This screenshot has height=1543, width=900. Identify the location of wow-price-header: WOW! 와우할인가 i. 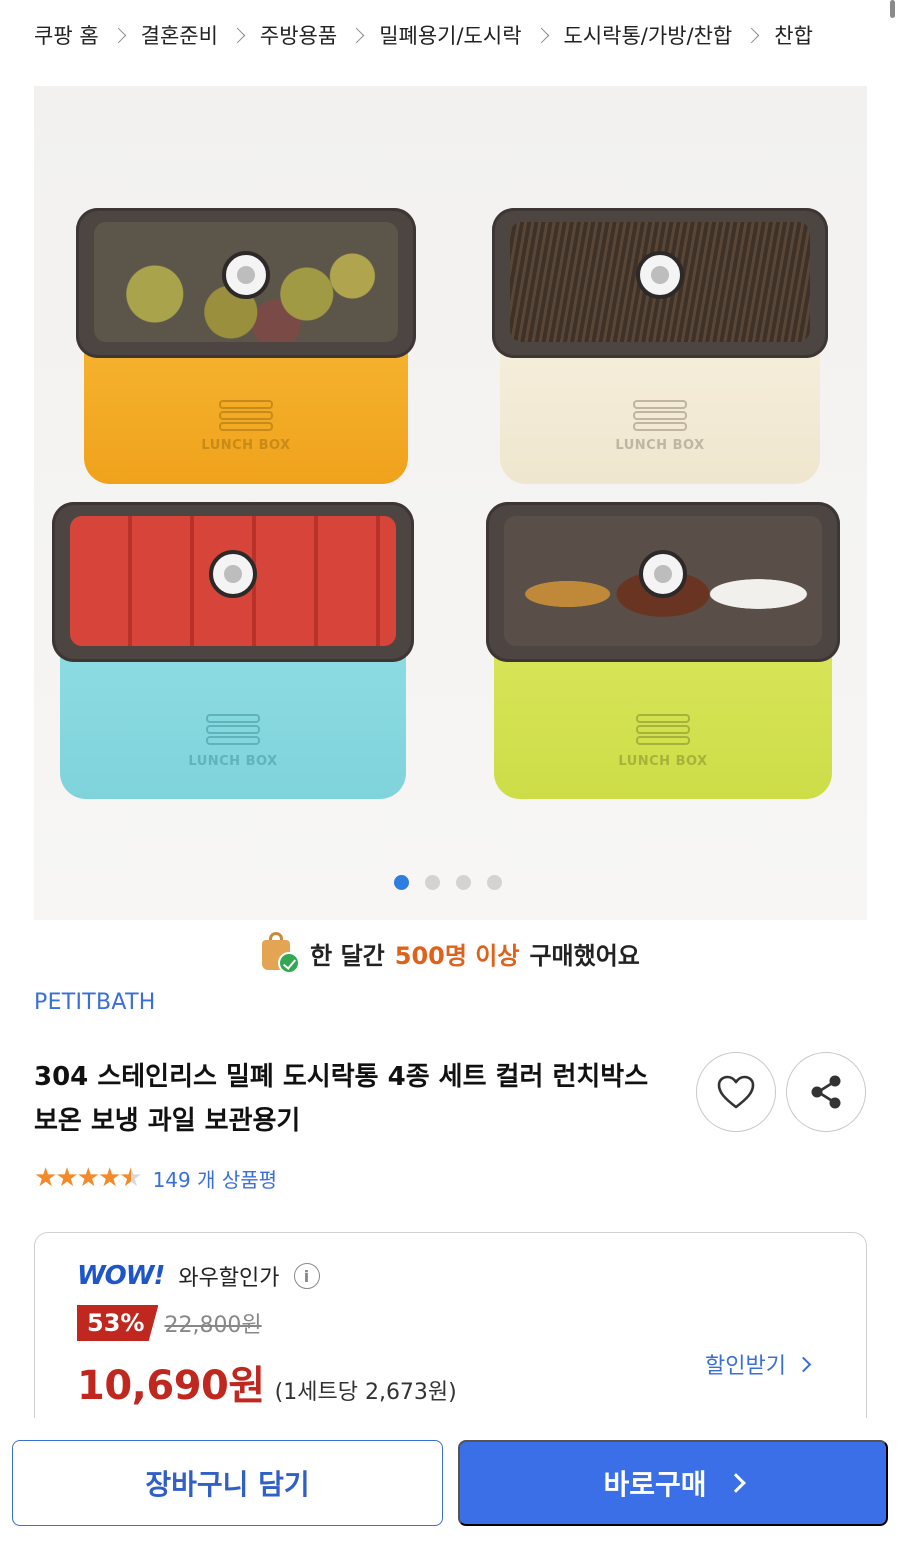
(198, 1276).